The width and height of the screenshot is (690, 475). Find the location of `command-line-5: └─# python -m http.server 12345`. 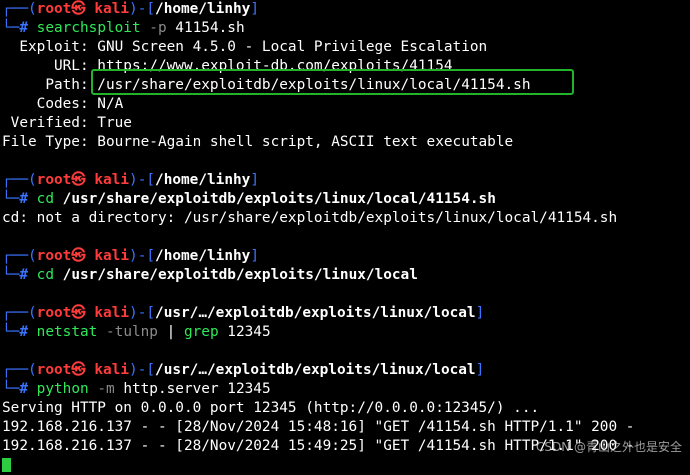

command-line-5: └─# python -m http.server 12345 is located at coordinates (136, 389).